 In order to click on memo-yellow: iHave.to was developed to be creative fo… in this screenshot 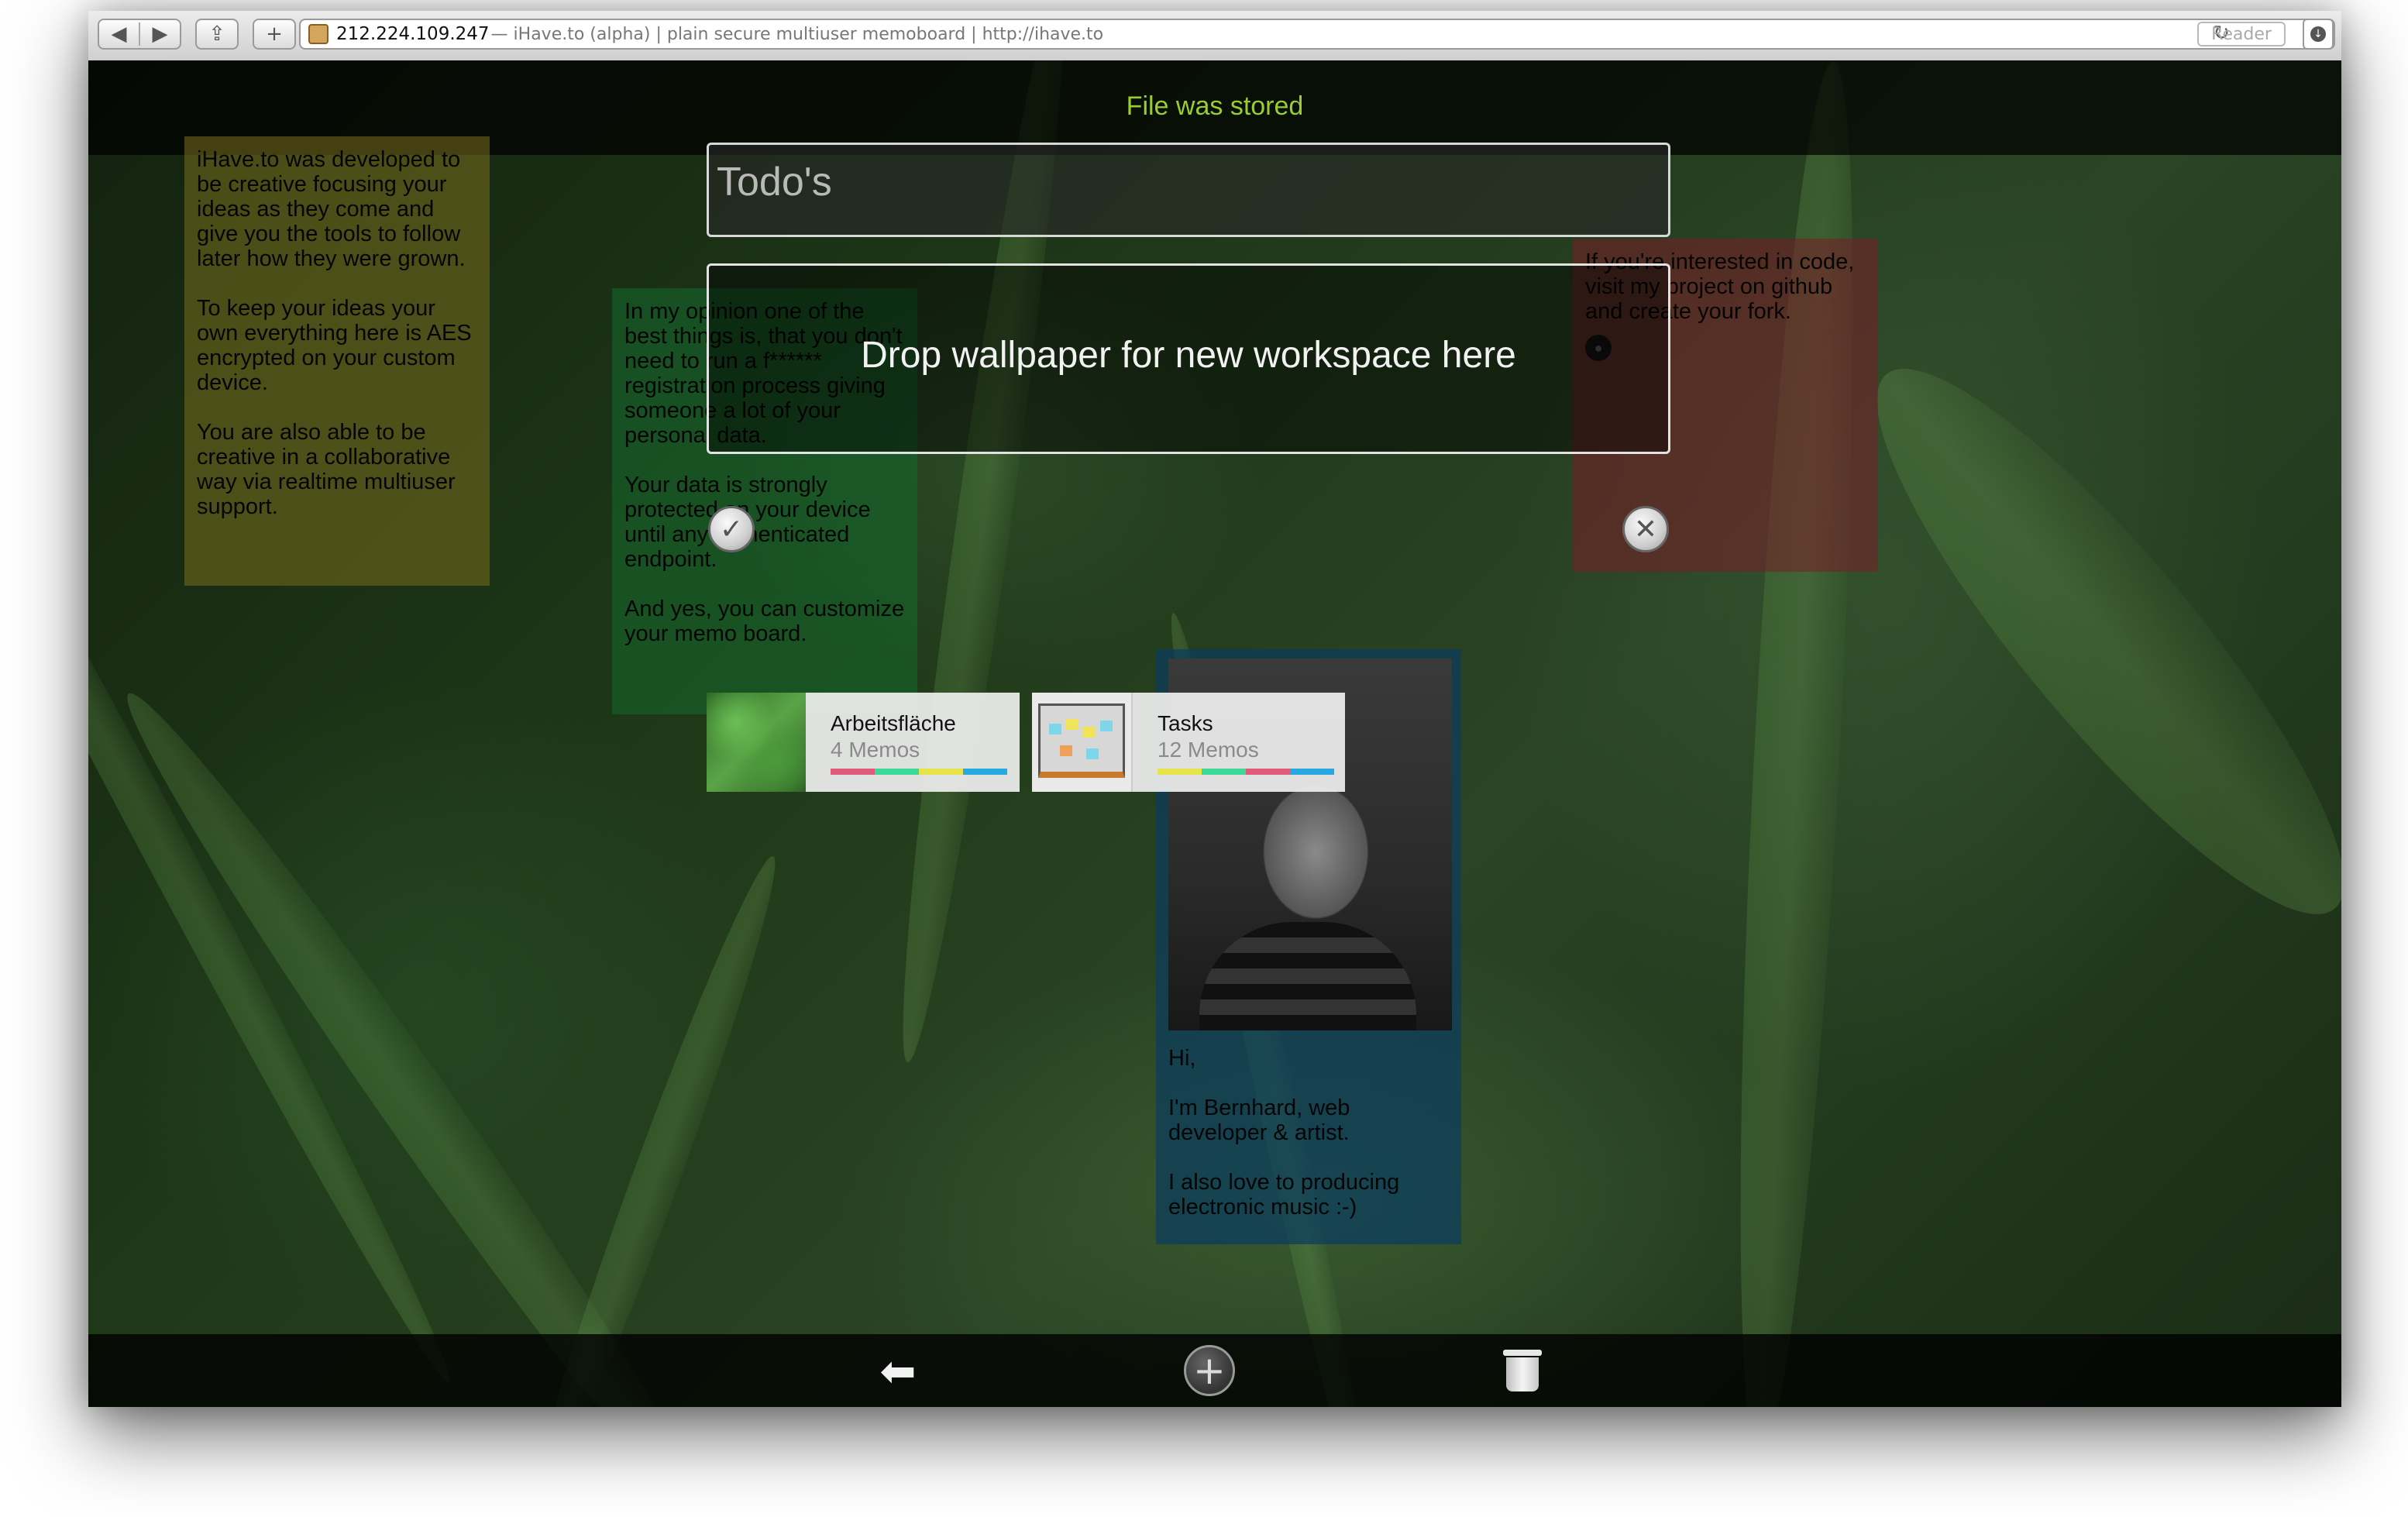, I will do `click(337, 361)`.